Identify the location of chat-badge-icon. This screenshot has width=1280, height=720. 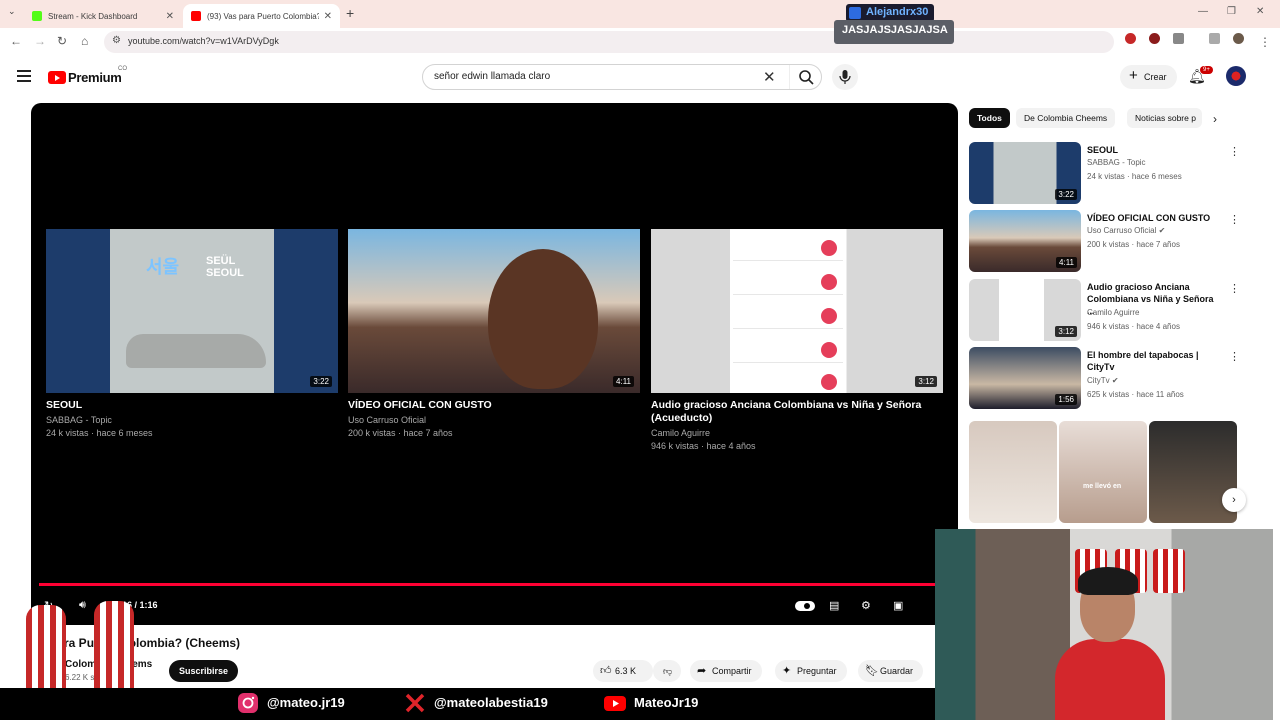
(855, 13).